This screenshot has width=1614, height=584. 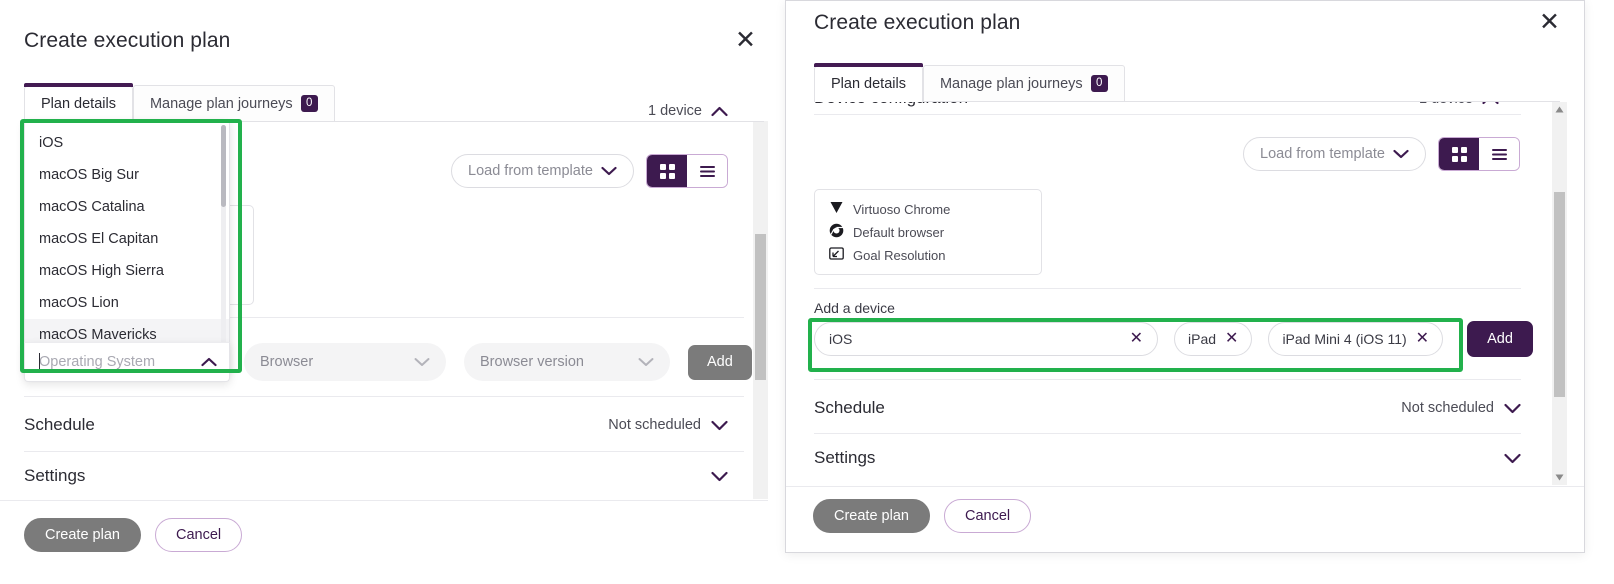 I want to click on os-option: macOS Lion, so click(x=127, y=303).